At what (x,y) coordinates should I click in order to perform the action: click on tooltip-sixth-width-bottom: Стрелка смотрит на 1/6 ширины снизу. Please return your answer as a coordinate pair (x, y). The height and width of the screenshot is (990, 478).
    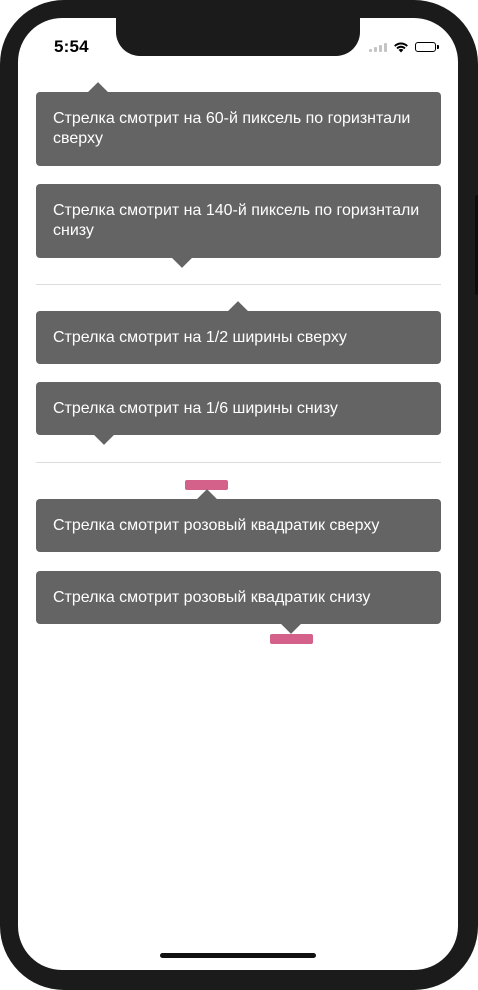
    Looking at the image, I should click on (238, 413).